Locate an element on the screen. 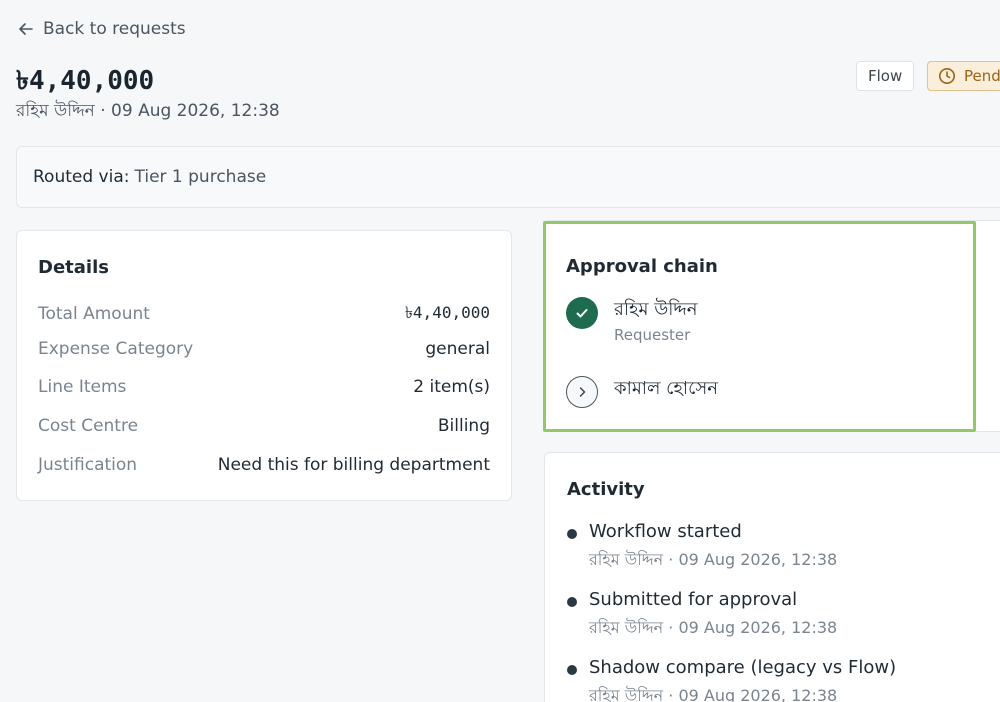 The width and height of the screenshot is (1000, 702). approval-step-next: কামাল হোসেন is located at coordinates (642, 392).